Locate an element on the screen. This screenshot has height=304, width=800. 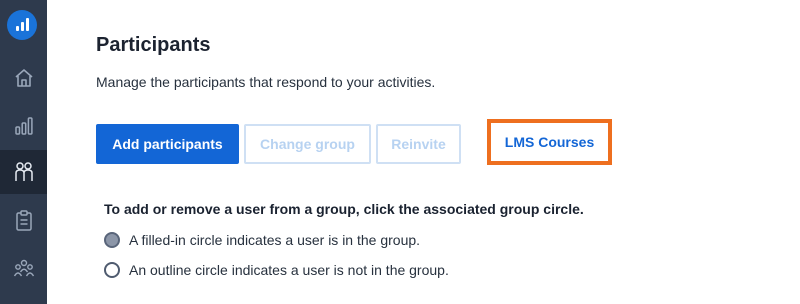
outline-circle-icon is located at coordinates (112, 270).